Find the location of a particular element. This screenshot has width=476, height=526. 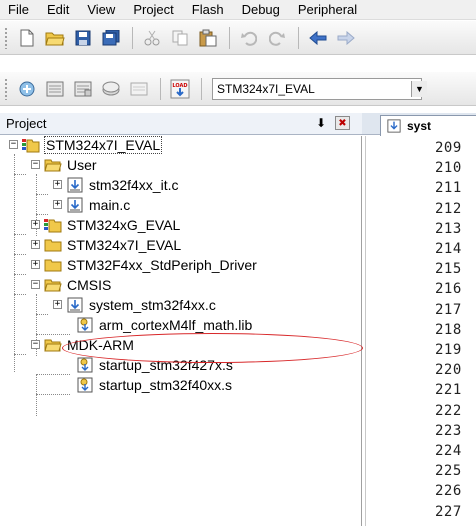

editor-tab: syst is located at coordinates (428, 125).